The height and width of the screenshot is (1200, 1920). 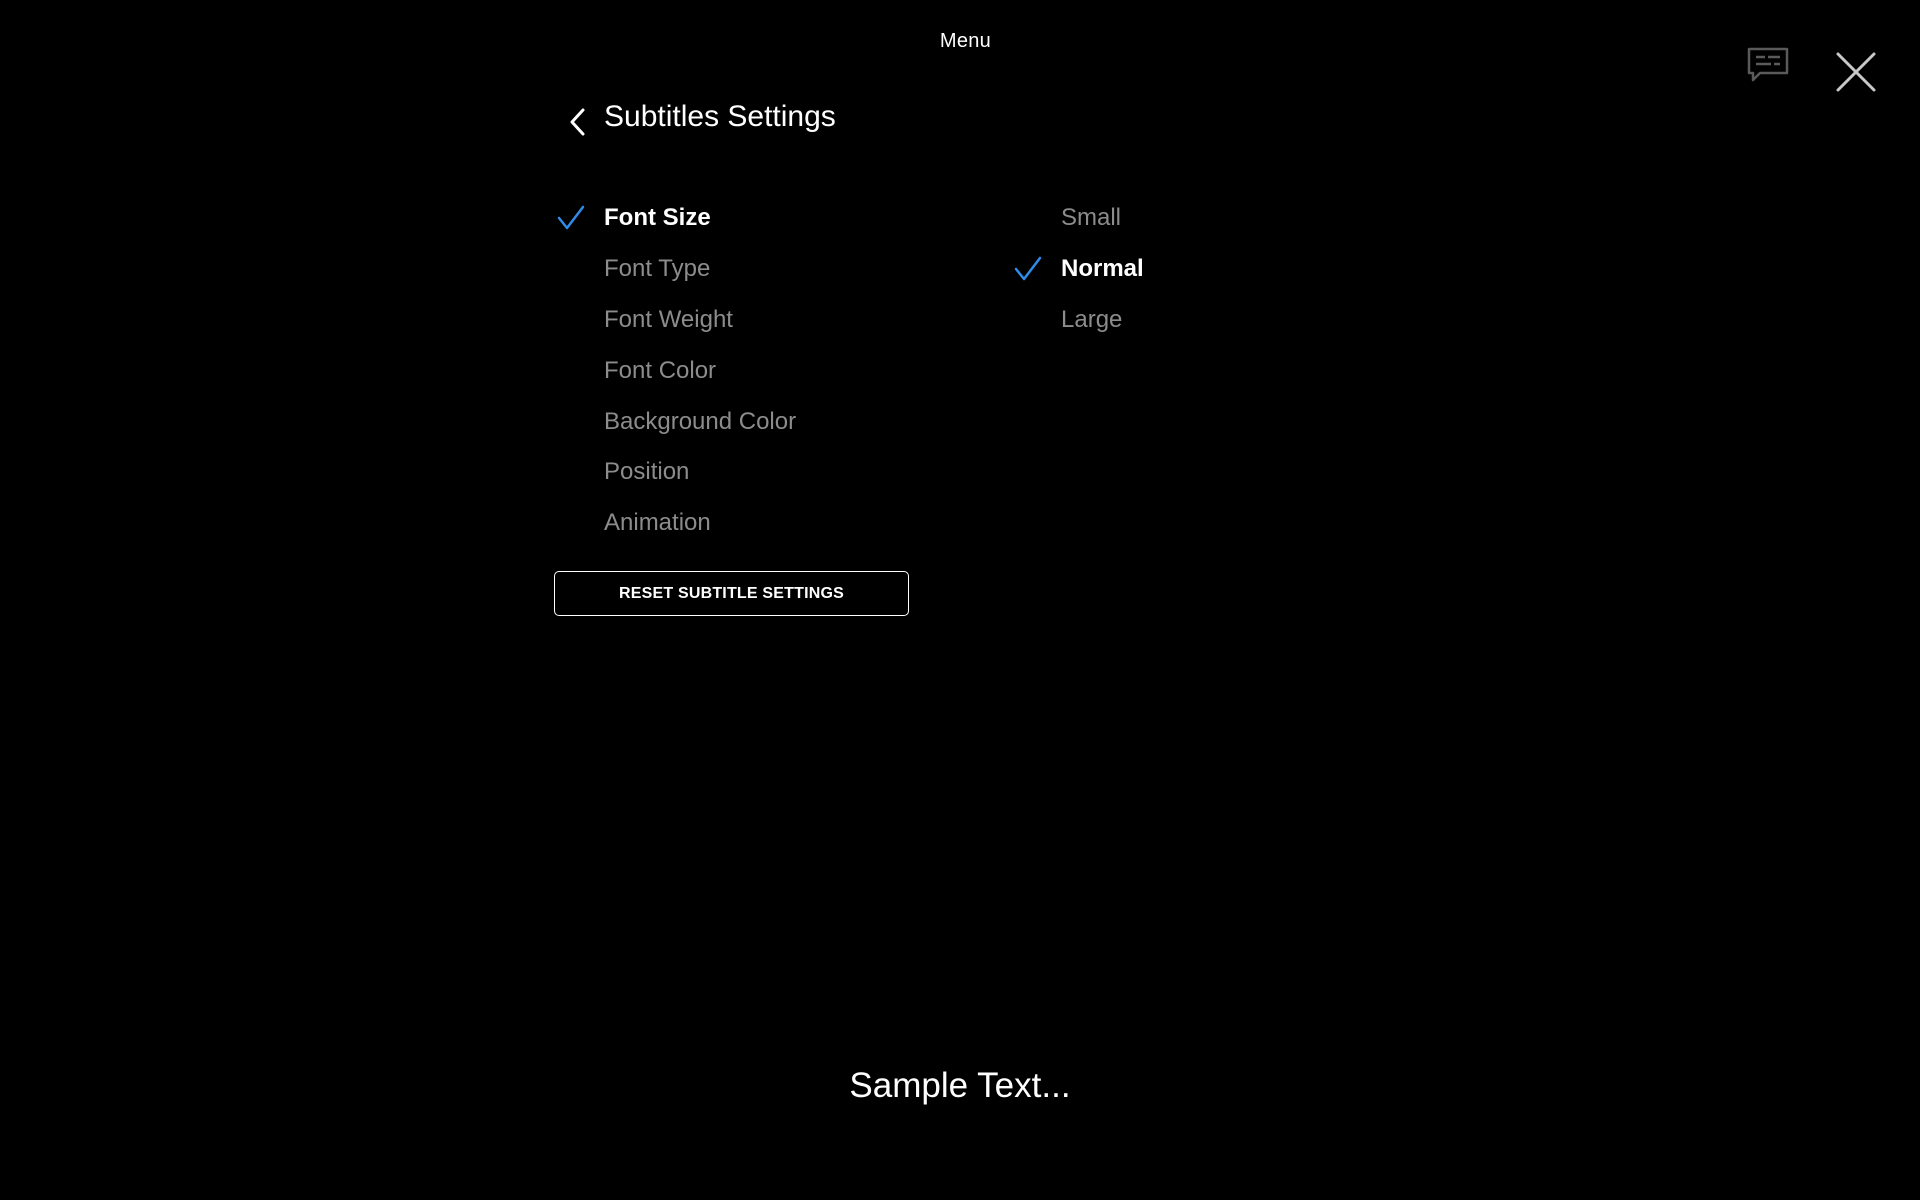 What do you see at coordinates (700, 421) in the screenshot?
I see `settings-item-label: Background Color` at bounding box center [700, 421].